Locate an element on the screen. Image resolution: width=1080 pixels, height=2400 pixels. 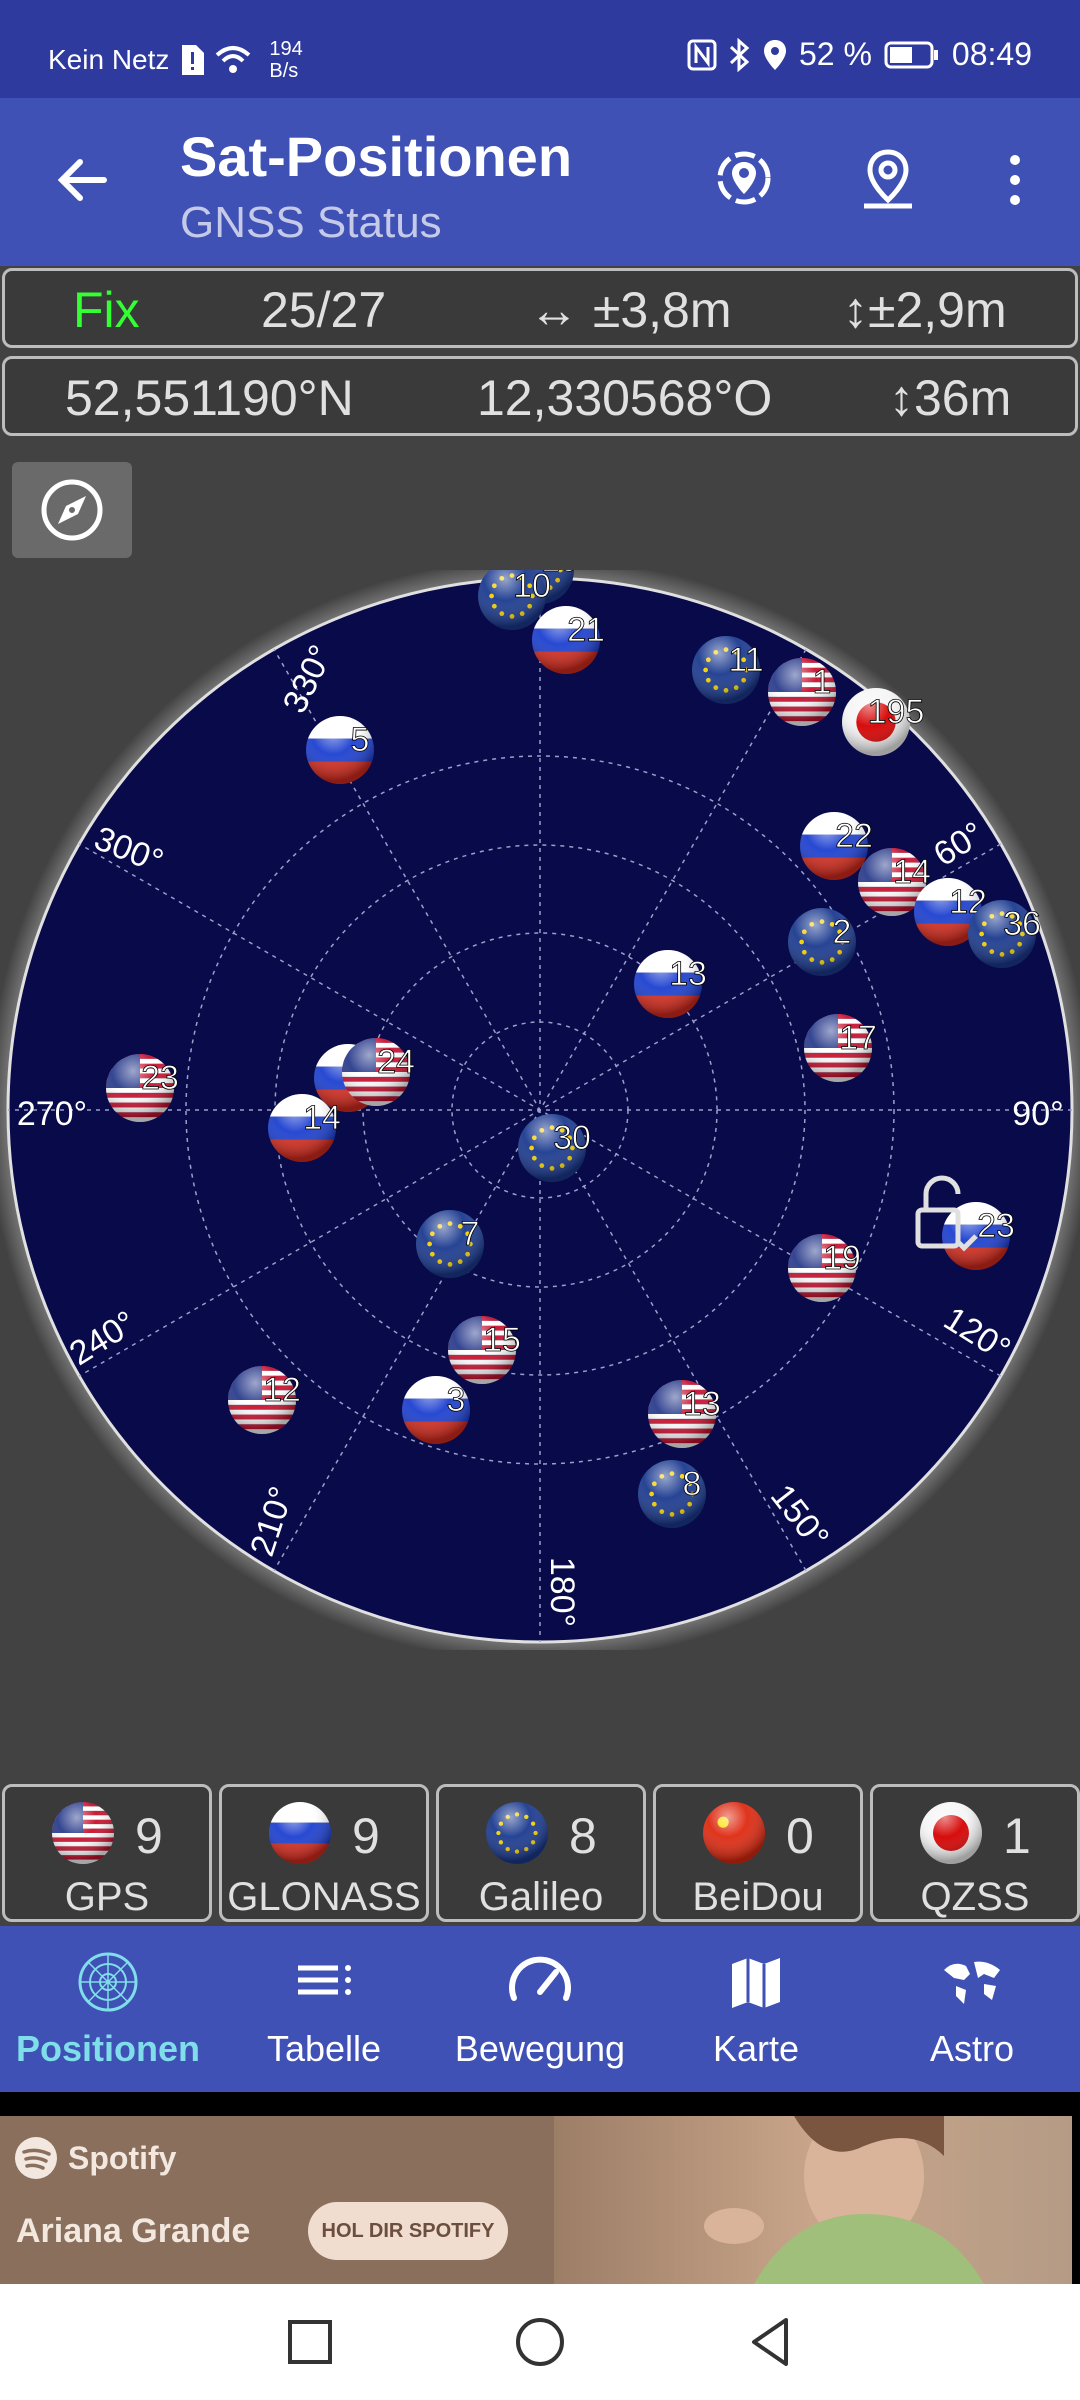
nav-positionen: Positionen is located at coordinates (108, 2009).